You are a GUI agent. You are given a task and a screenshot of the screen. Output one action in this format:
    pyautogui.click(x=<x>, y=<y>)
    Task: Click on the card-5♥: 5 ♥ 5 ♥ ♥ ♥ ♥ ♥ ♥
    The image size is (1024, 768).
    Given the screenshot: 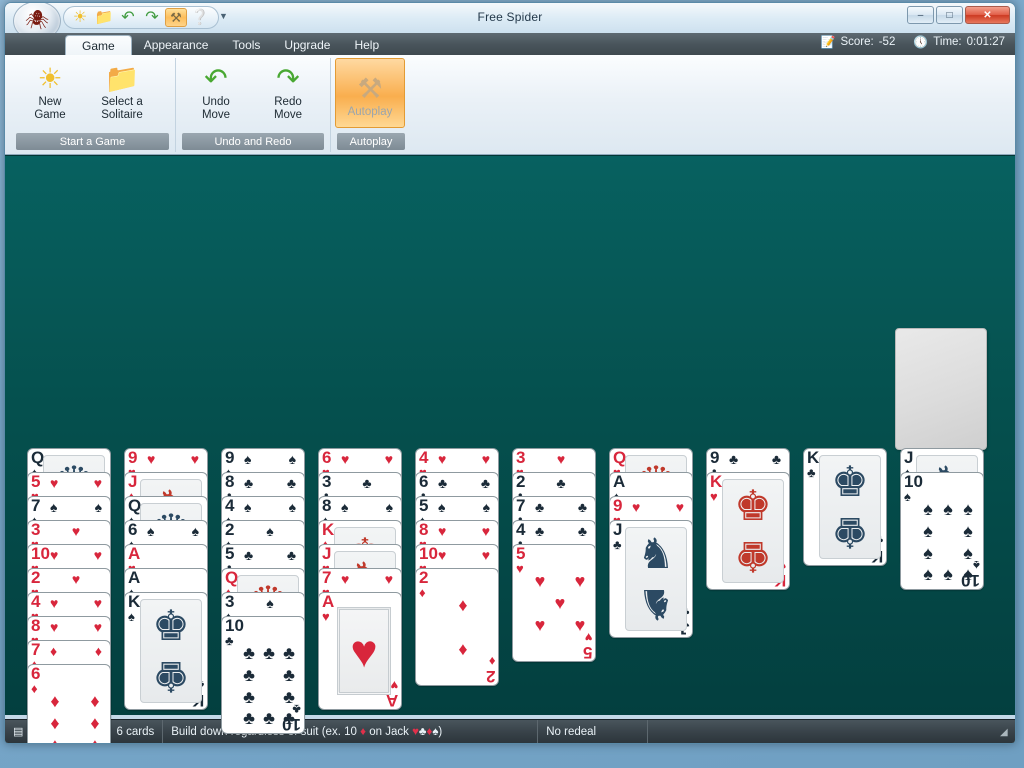 What is the action you would take?
    pyautogui.click(x=554, y=603)
    